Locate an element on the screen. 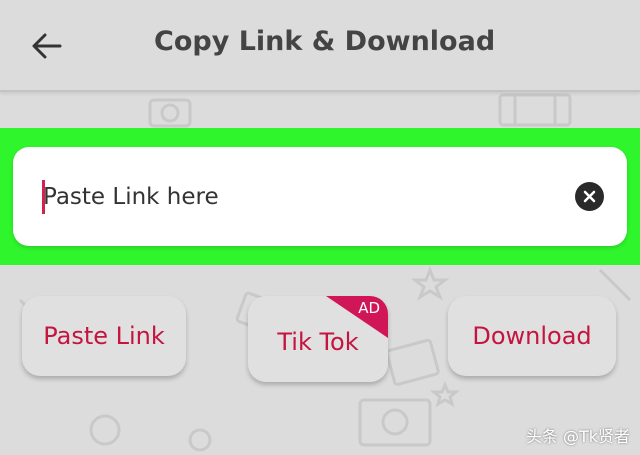 The width and height of the screenshot is (640, 455). ad-badge-label: AD is located at coordinates (369, 308).